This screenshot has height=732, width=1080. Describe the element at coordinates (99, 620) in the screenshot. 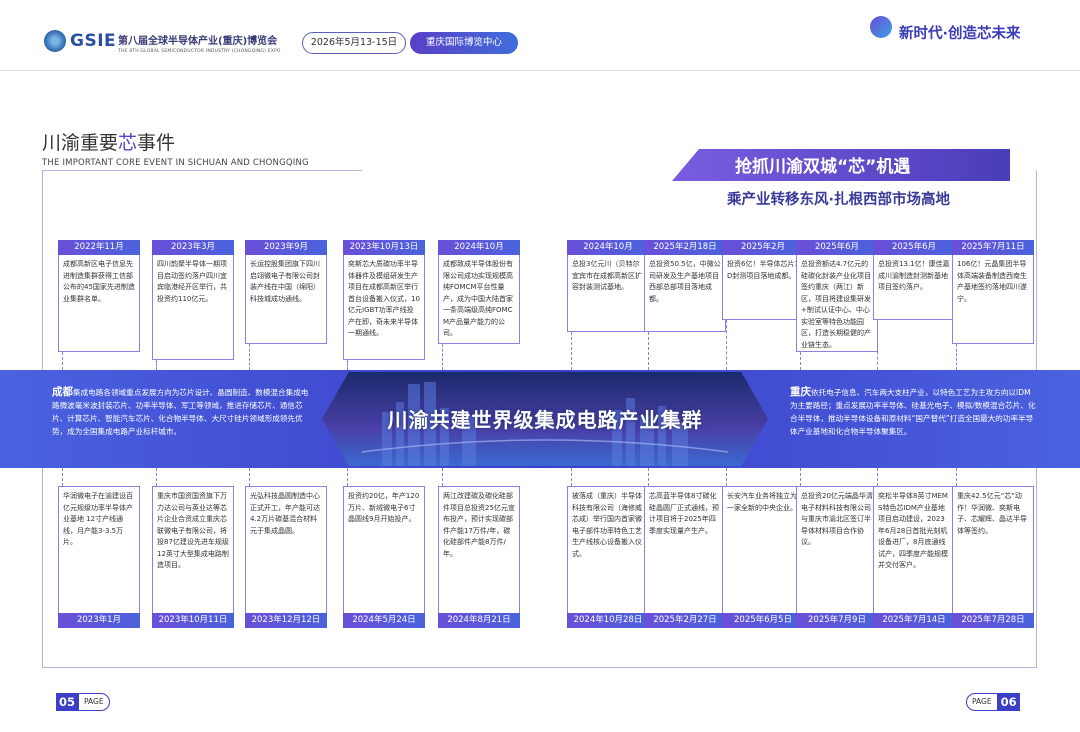

I see `event-date: 2023年1月` at that location.